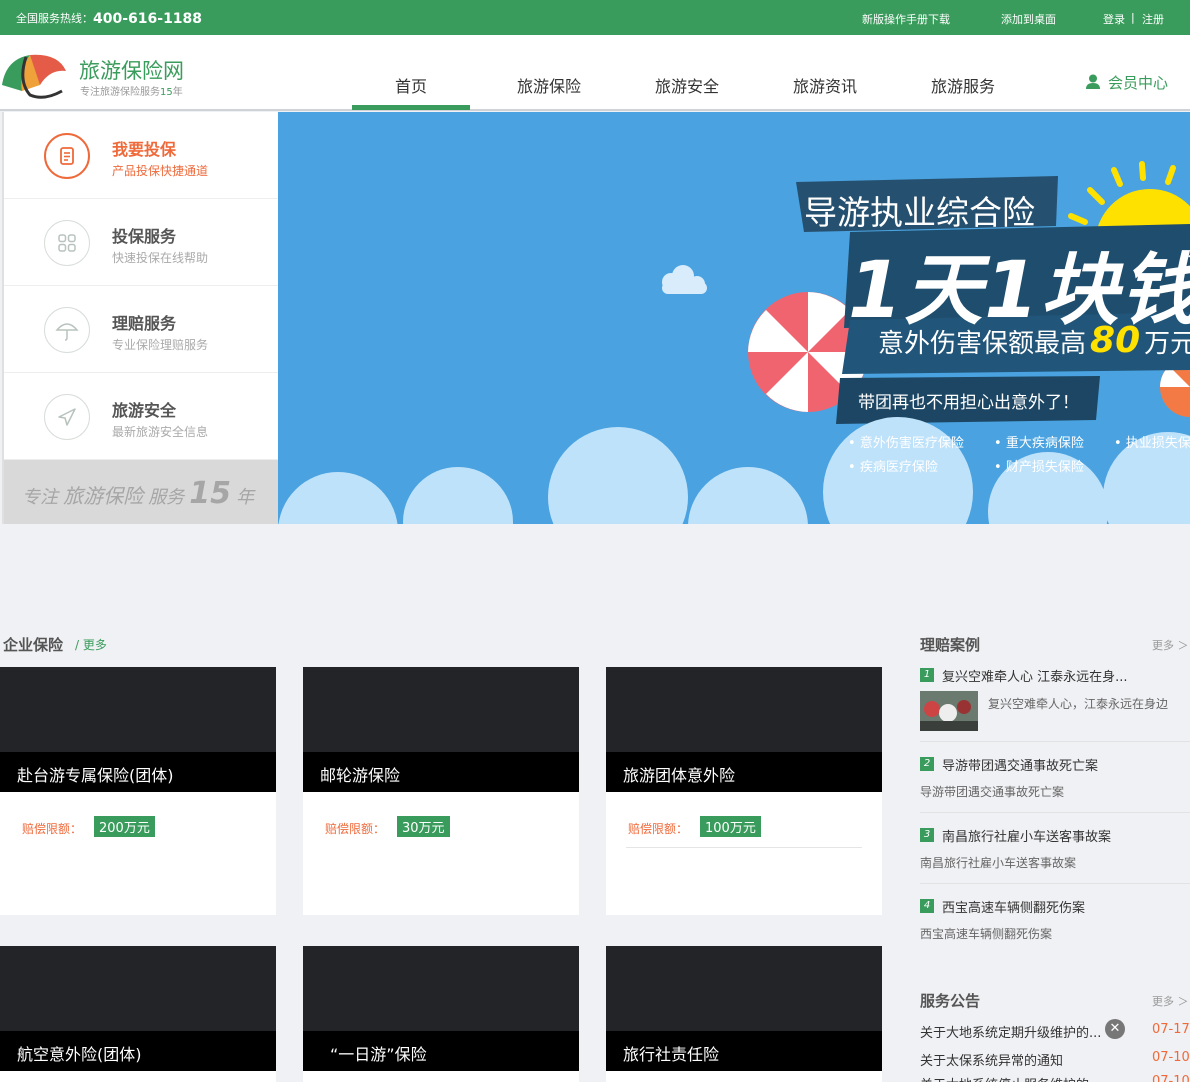 The image size is (1190, 1082). Describe the element at coordinates (142, 242) in the screenshot. I see `sidebar-item-insurance-service: 投保服务 快速投保在线帮助` at that location.